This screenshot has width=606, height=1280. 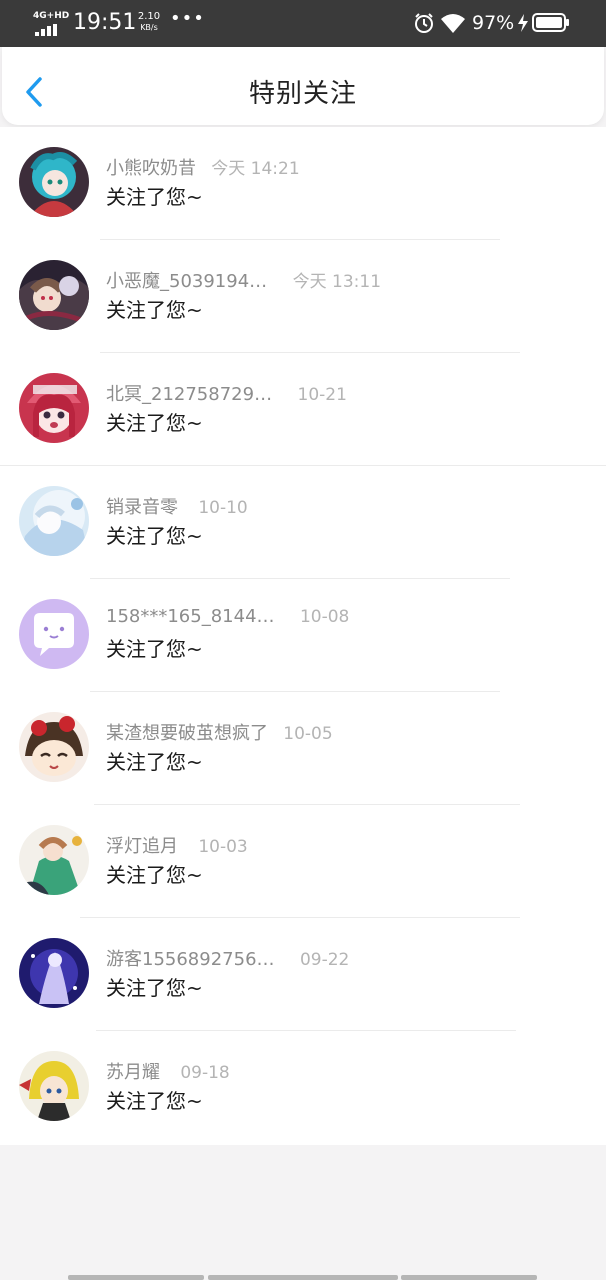 I want to click on list-item: 某渣想要破茧想疯了 10-05 关注了您~, so click(x=303, y=748).